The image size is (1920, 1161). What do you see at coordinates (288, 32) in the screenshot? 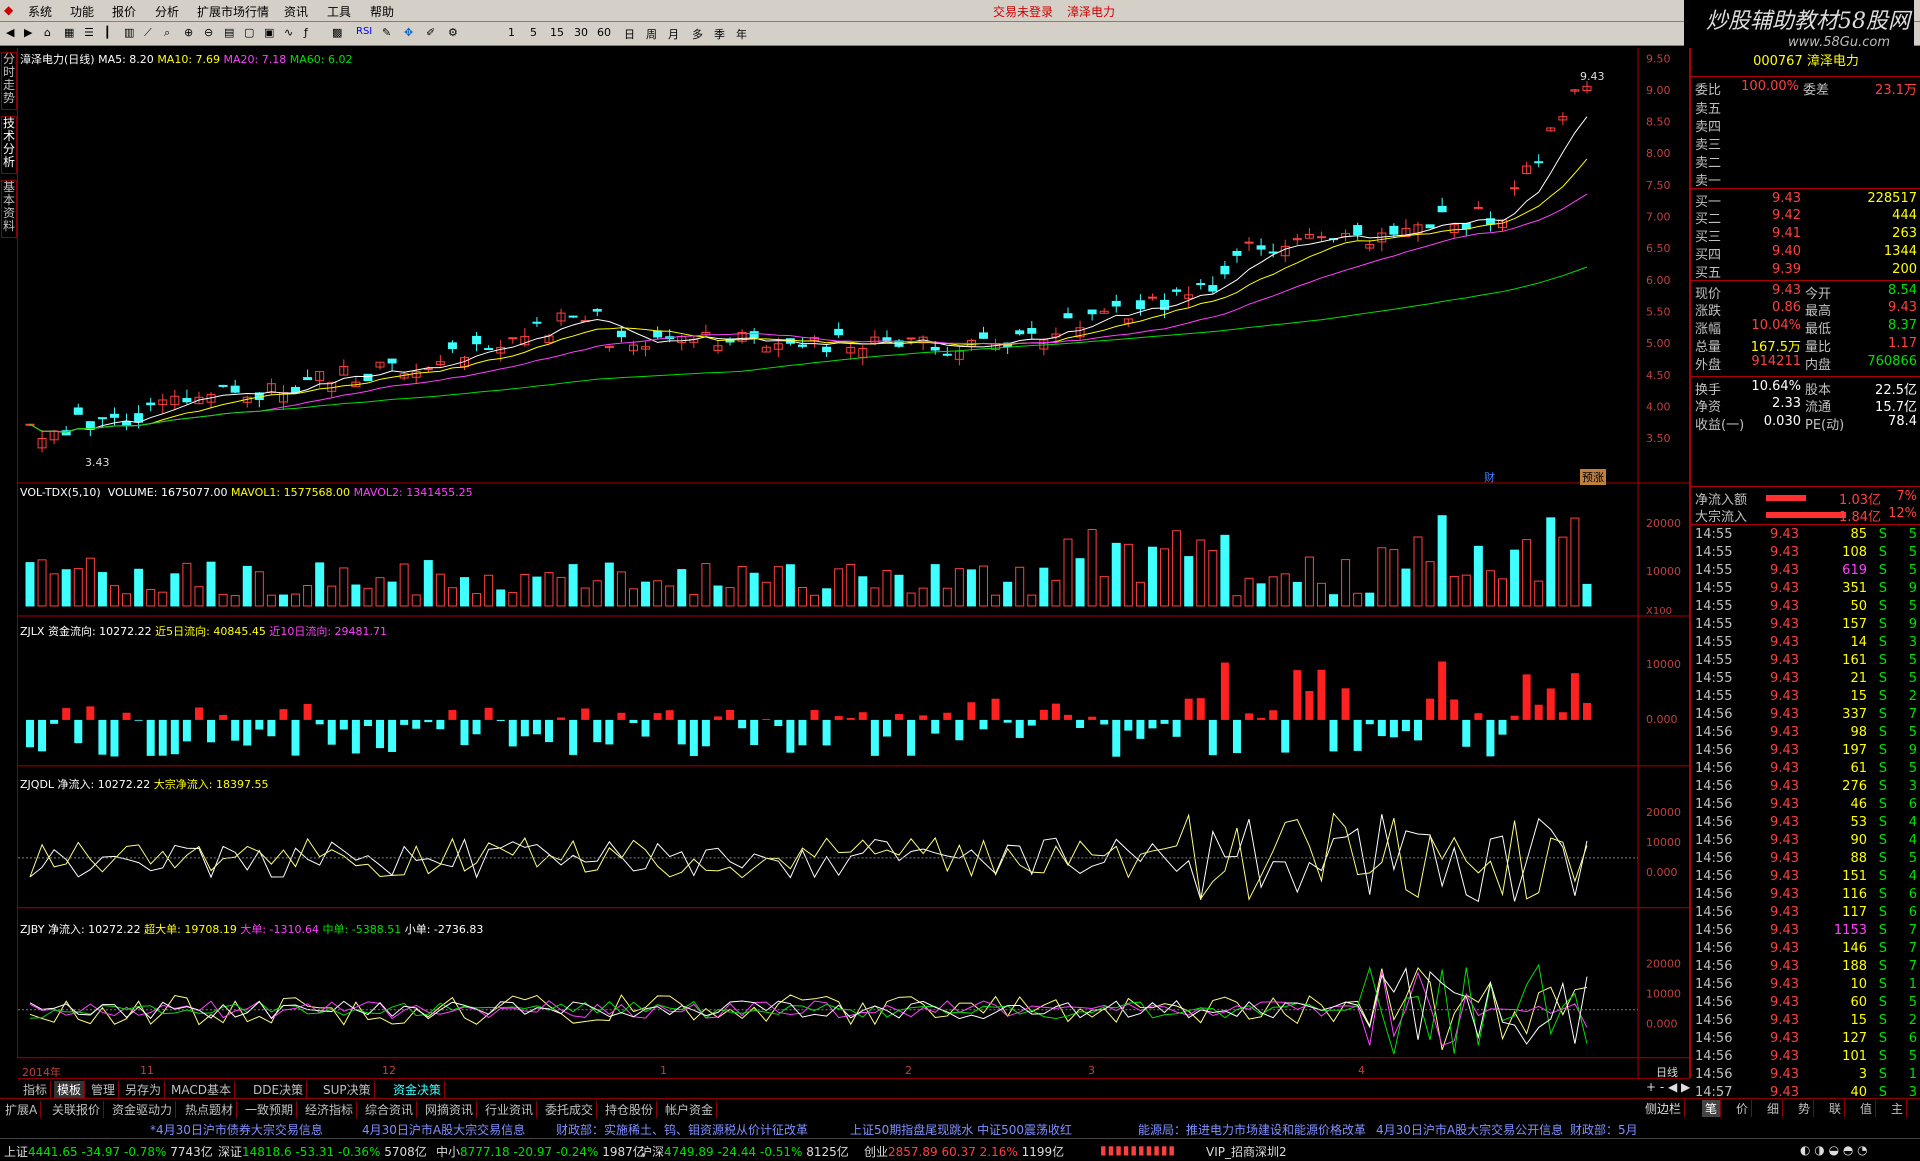
I see `indicator-icon: ∿` at bounding box center [288, 32].